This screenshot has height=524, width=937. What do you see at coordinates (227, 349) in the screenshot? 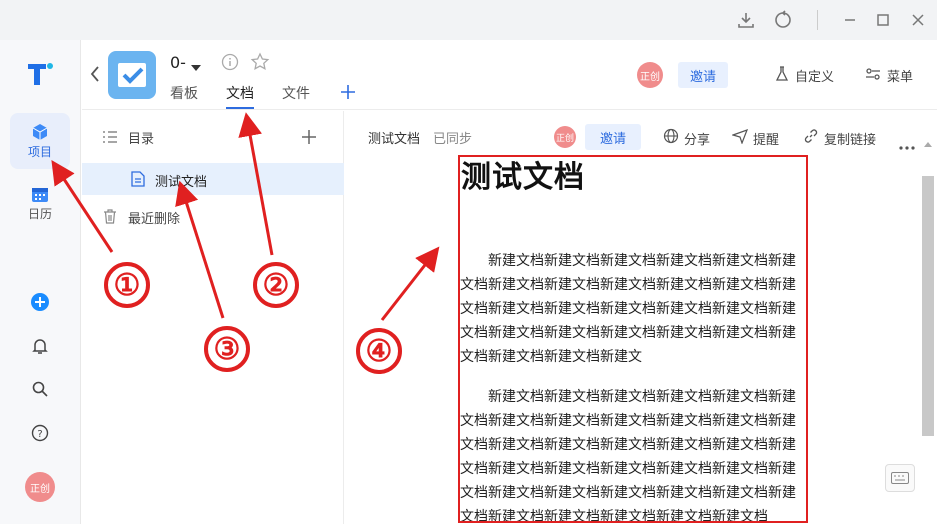
I see `annotation-3: ③` at bounding box center [227, 349].